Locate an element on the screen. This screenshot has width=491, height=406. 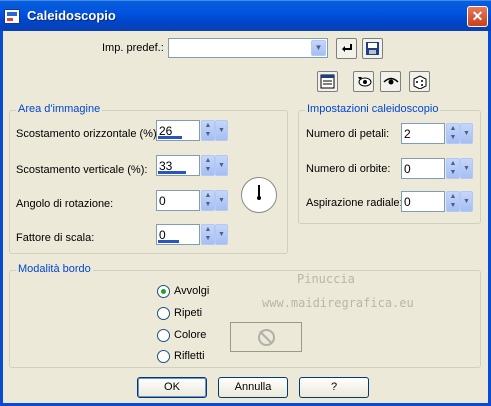
radio-rifletti is located at coordinates (163, 356).